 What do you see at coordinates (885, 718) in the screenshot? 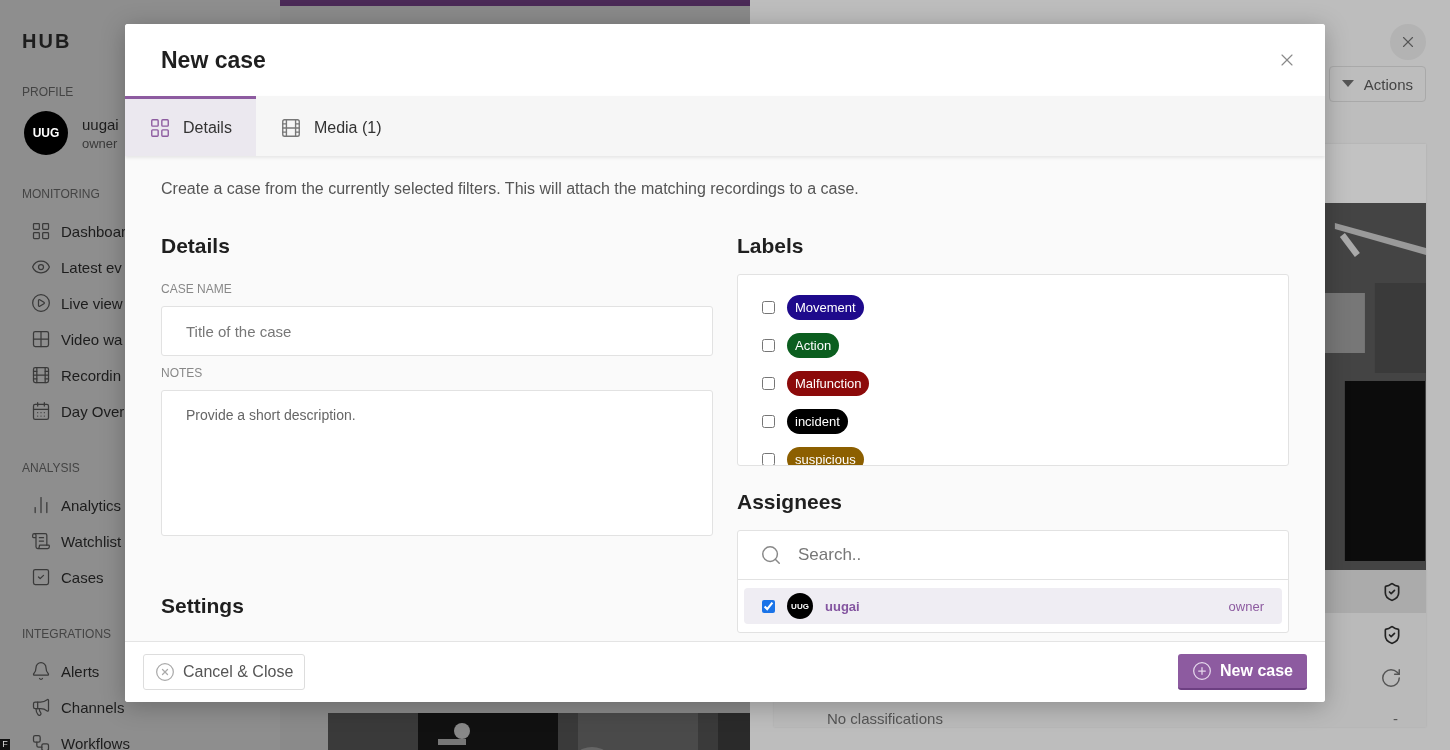
I see `classification-label: No classifications` at bounding box center [885, 718].